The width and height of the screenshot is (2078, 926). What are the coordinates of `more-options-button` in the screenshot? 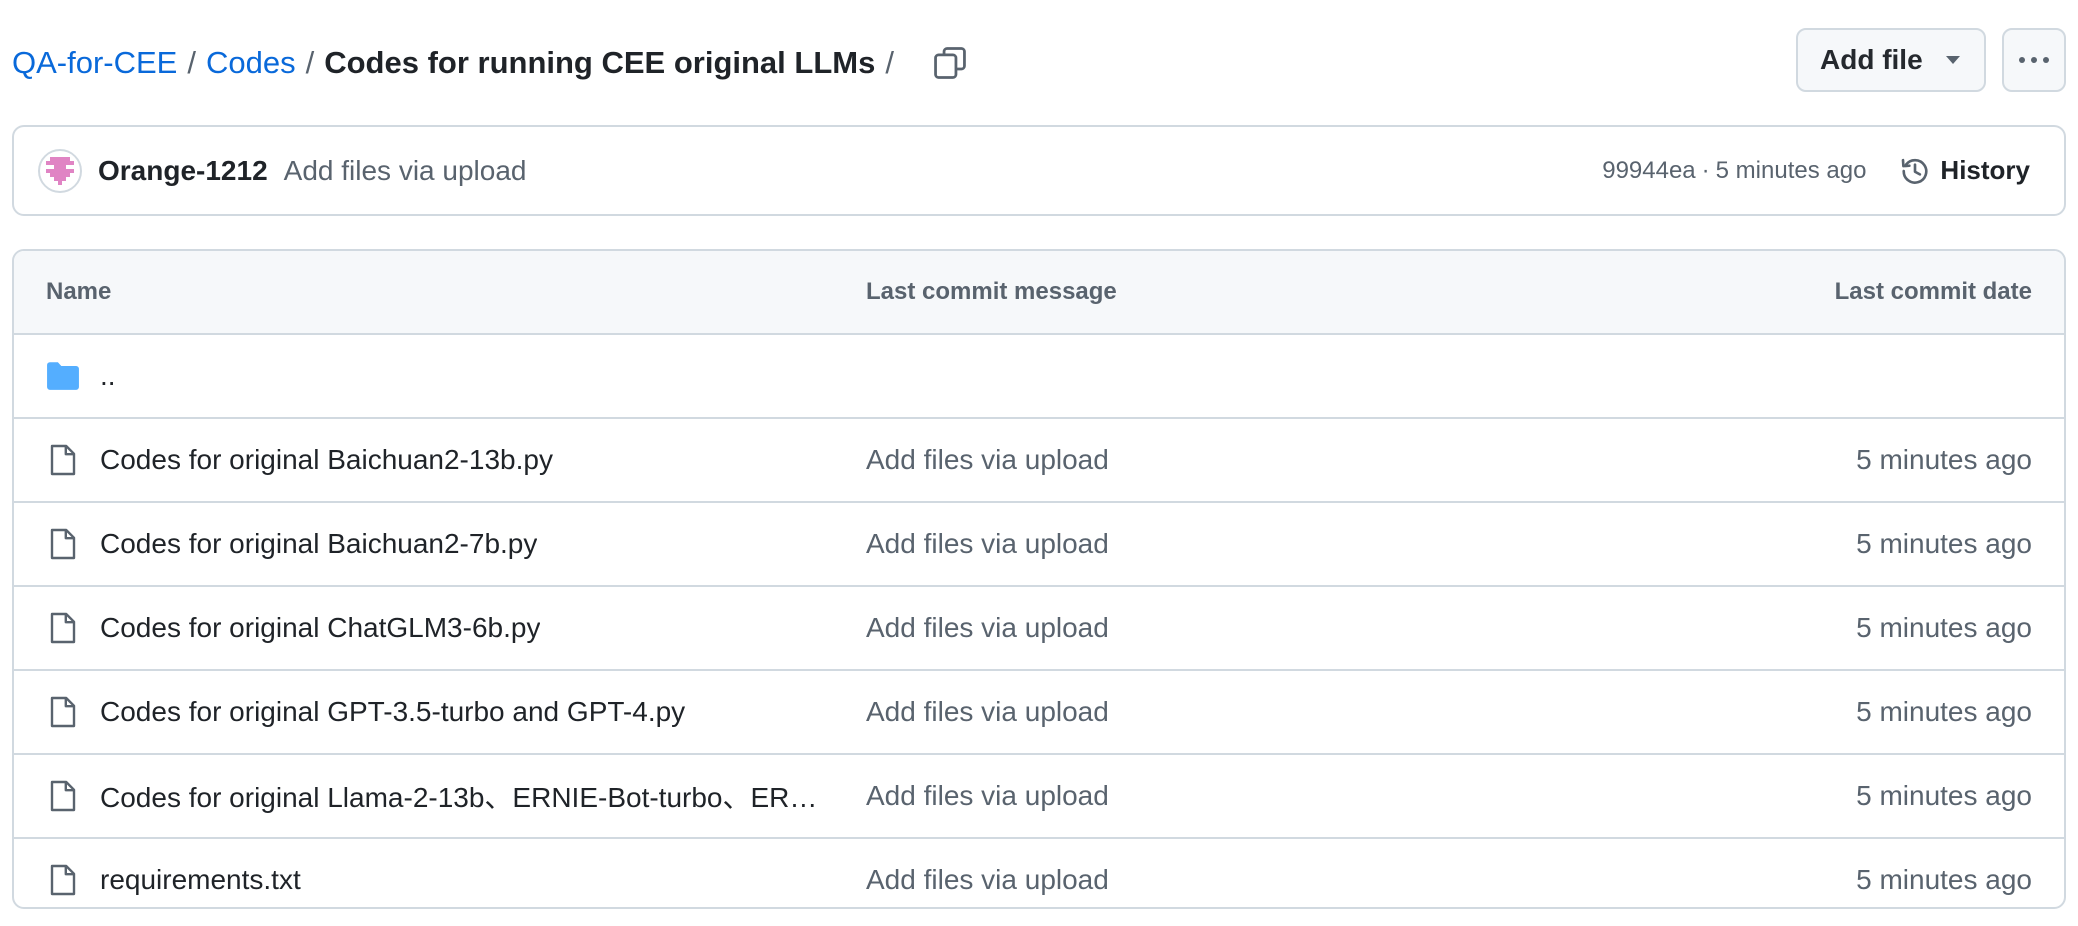 It's located at (2034, 60).